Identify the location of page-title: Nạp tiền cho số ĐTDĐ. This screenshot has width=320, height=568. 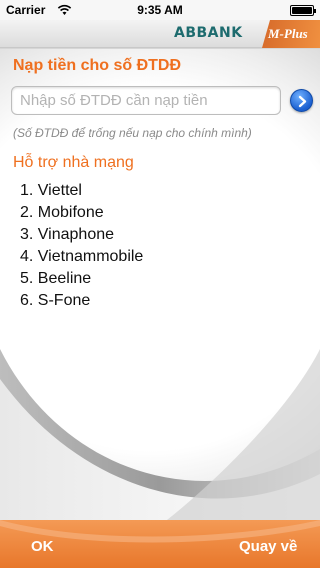
(97, 65).